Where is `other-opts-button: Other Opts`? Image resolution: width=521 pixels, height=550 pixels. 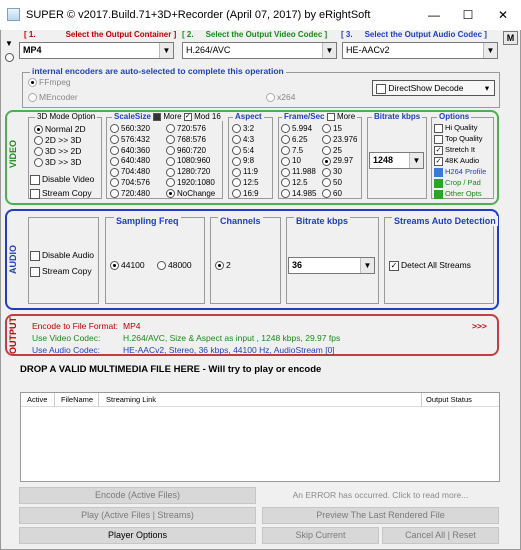
other-opts-button: Other Opts is located at coordinates (458, 194).